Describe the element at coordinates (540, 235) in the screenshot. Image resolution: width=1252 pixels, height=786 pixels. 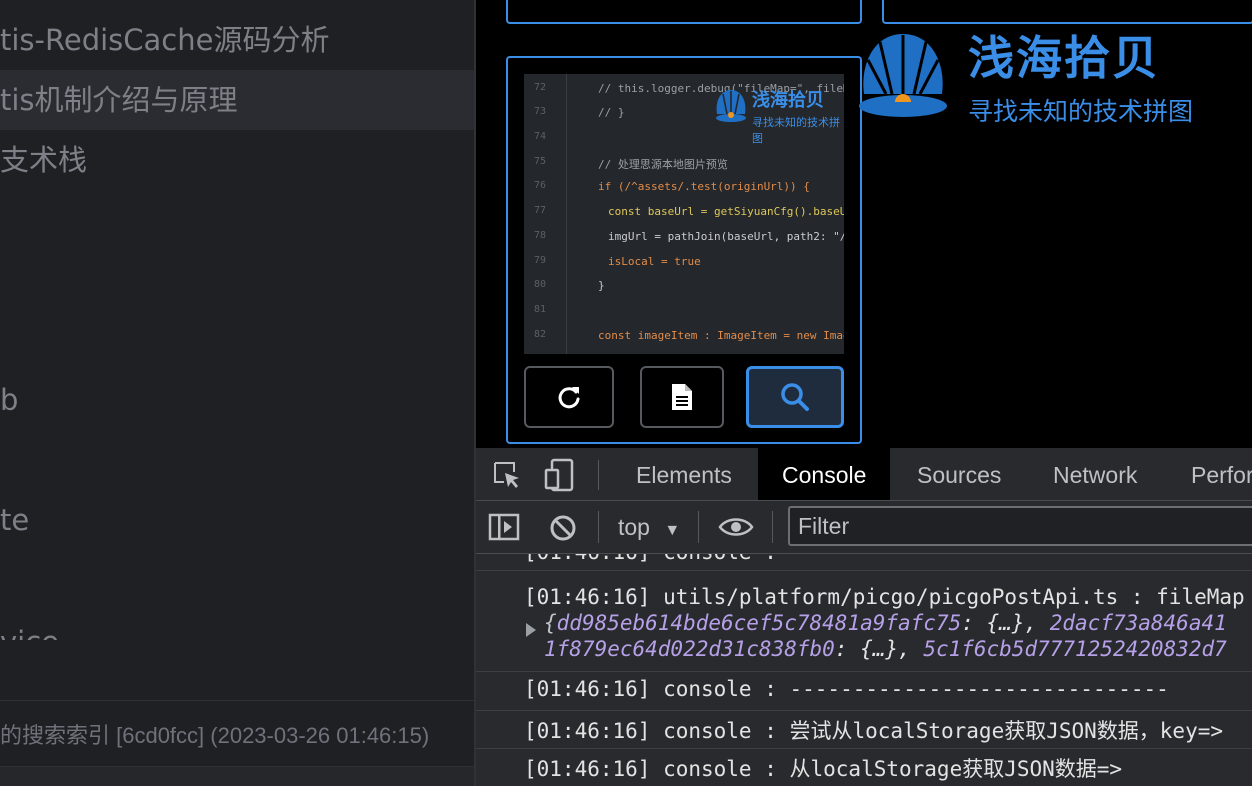
I see `line-number: 78` at that location.